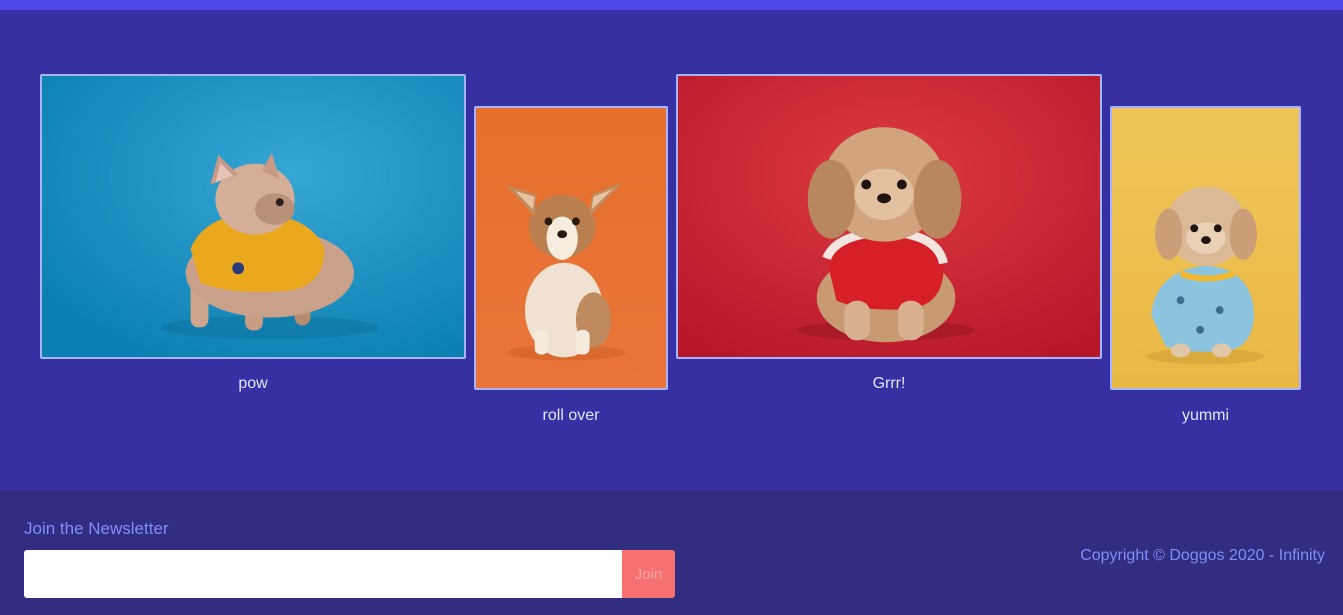 The image size is (1343, 615). I want to click on poodle-mix-image, so click(1205, 248).